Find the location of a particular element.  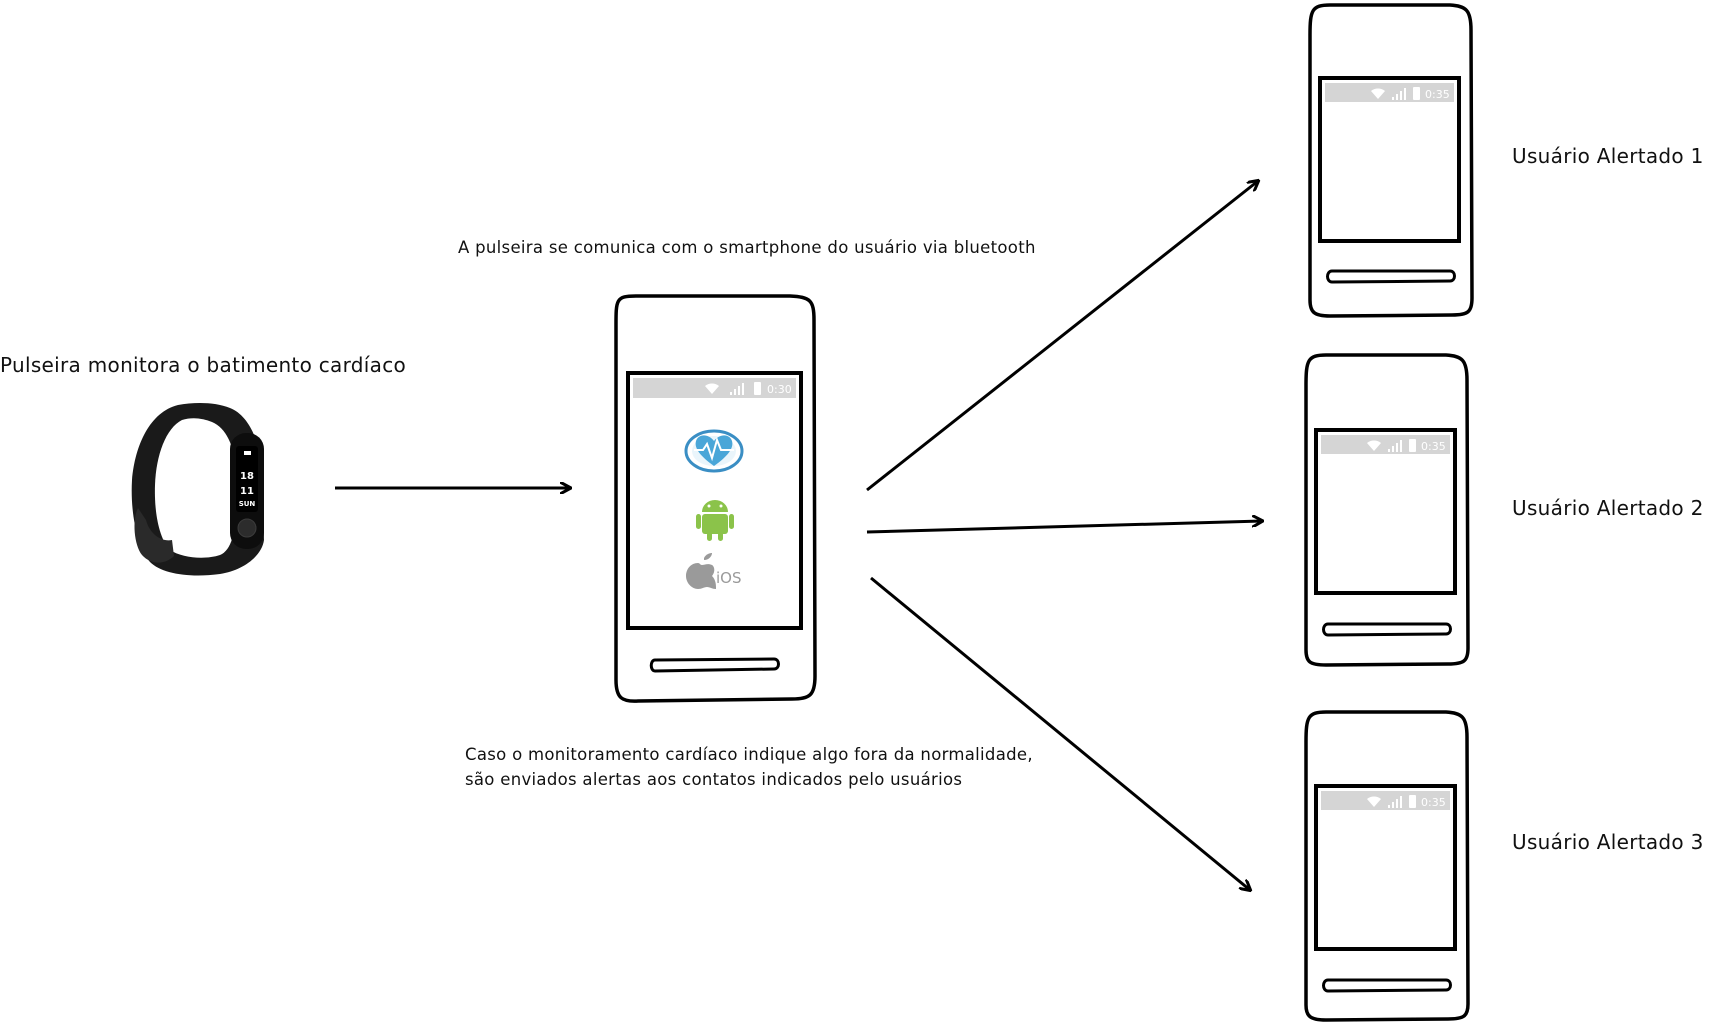

wristband-display-line3: SUN is located at coordinates (247, 504).